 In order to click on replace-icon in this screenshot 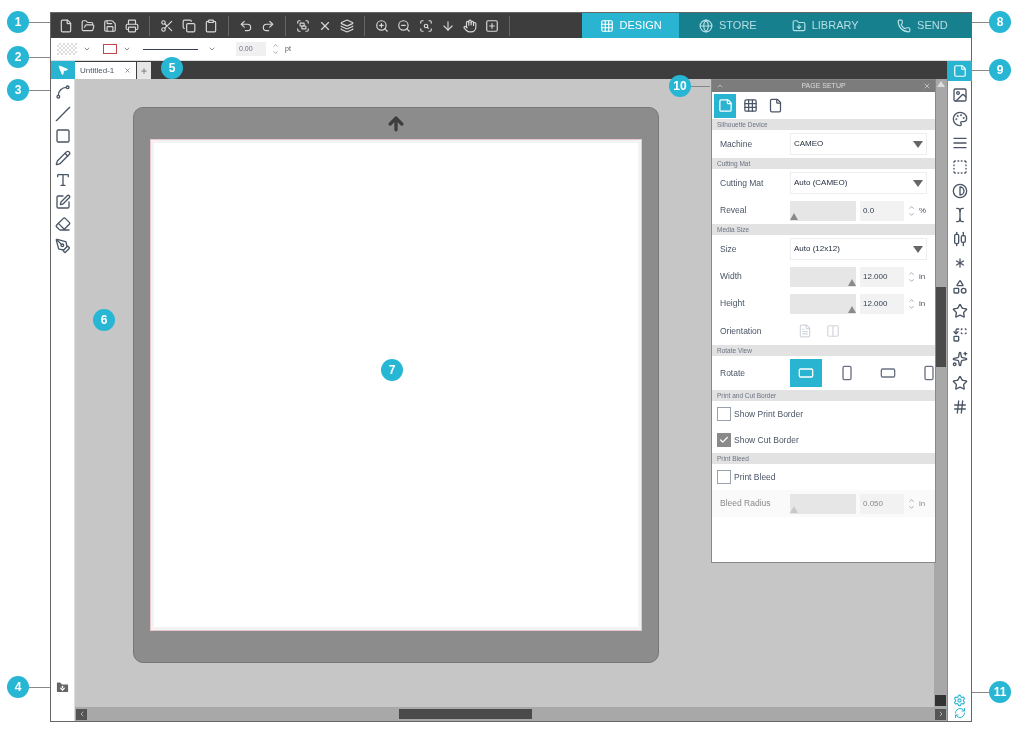, I will do `click(959, 335)`.